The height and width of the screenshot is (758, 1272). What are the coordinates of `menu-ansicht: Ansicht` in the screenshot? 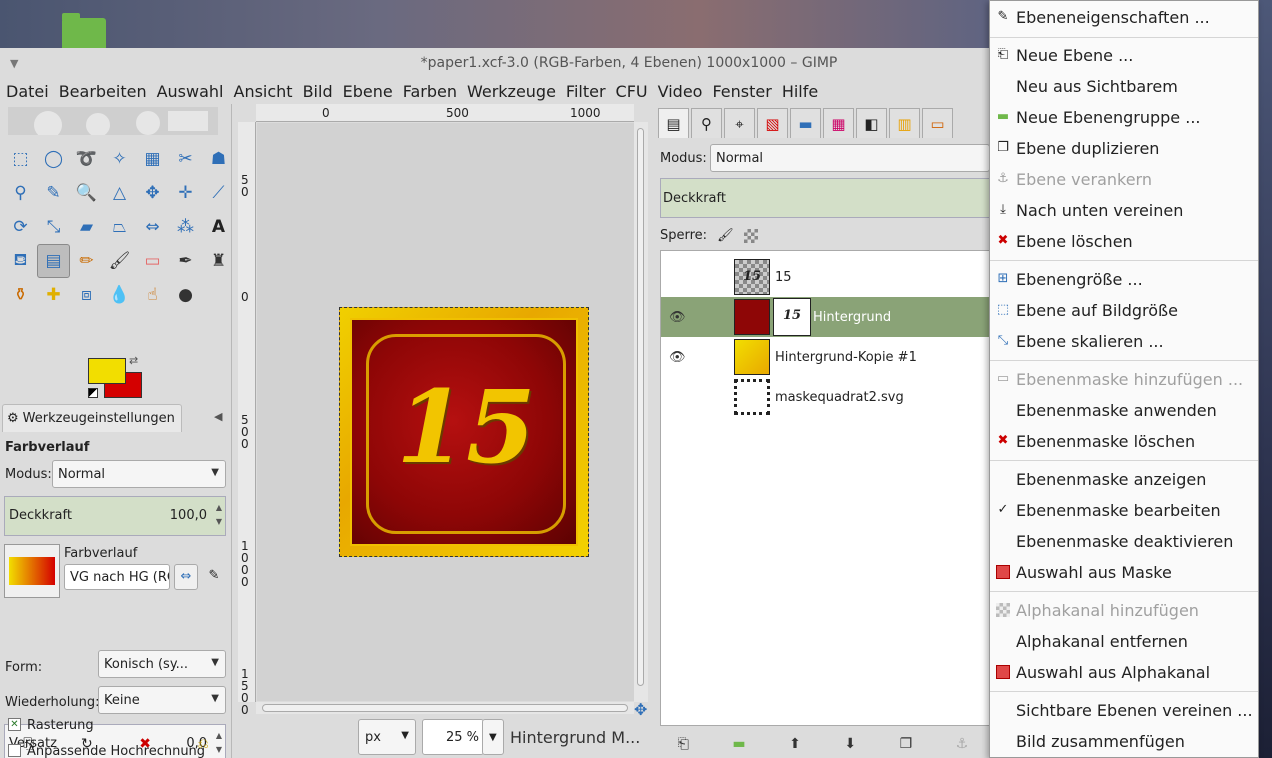 It's located at (263, 91).